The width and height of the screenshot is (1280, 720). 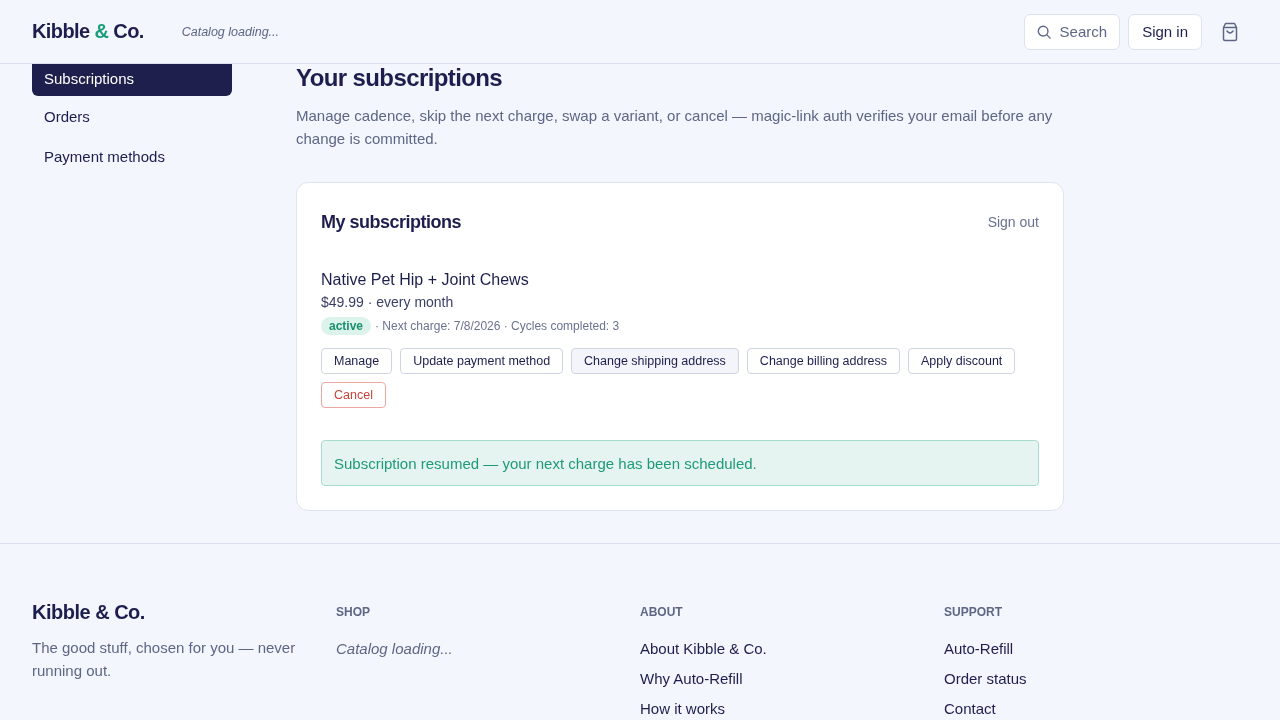 I want to click on footer-link: How it works, so click(x=682, y=709).